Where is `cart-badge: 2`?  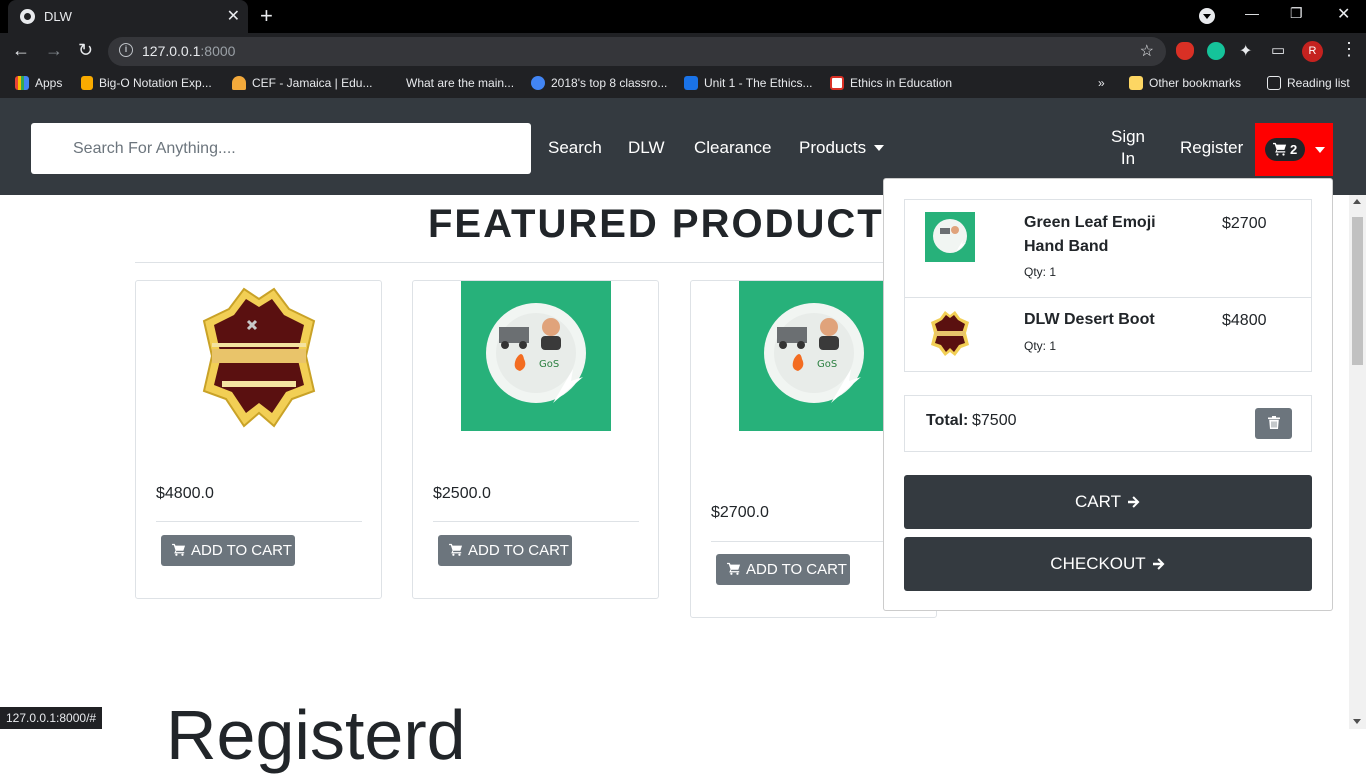
cart-badge: 2 is located at coordinates (1285, 149).